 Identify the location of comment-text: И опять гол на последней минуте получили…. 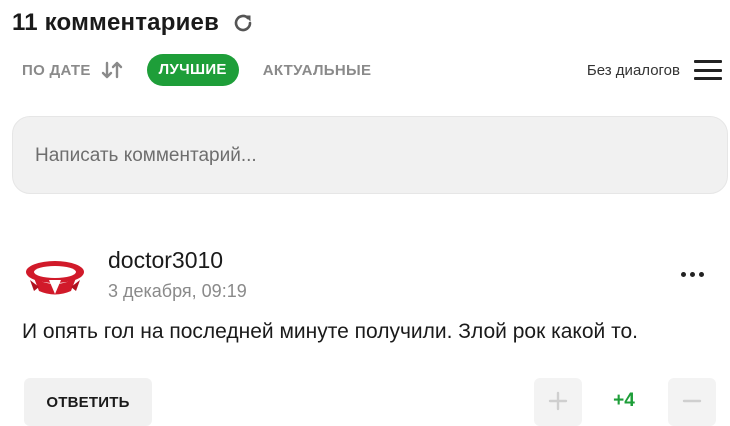
(330, 331).